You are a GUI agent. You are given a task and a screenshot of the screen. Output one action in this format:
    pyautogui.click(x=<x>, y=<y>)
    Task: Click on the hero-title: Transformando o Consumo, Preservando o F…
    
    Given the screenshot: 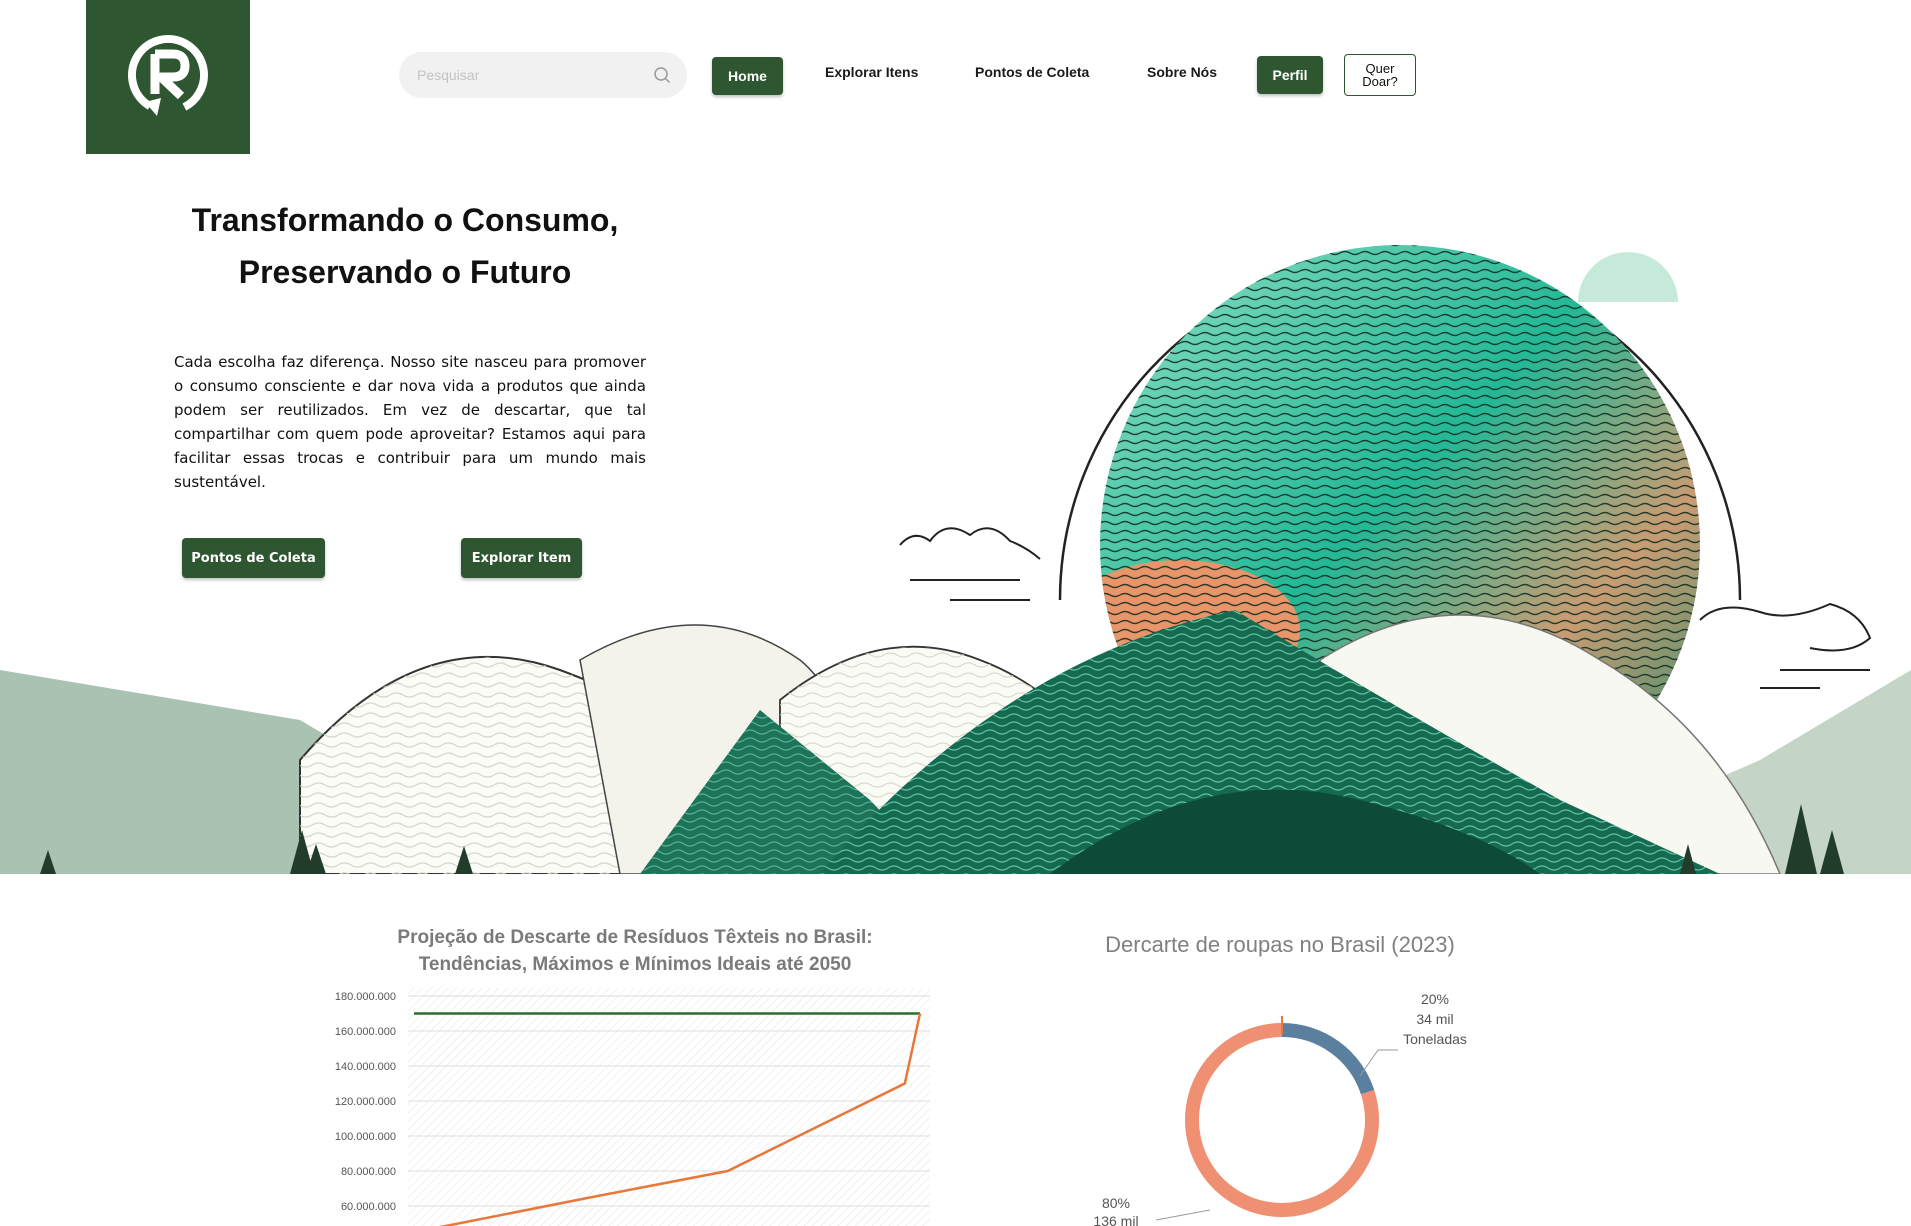 What is the action you would take?
    pyautogui.click(x=405, y=246)
    